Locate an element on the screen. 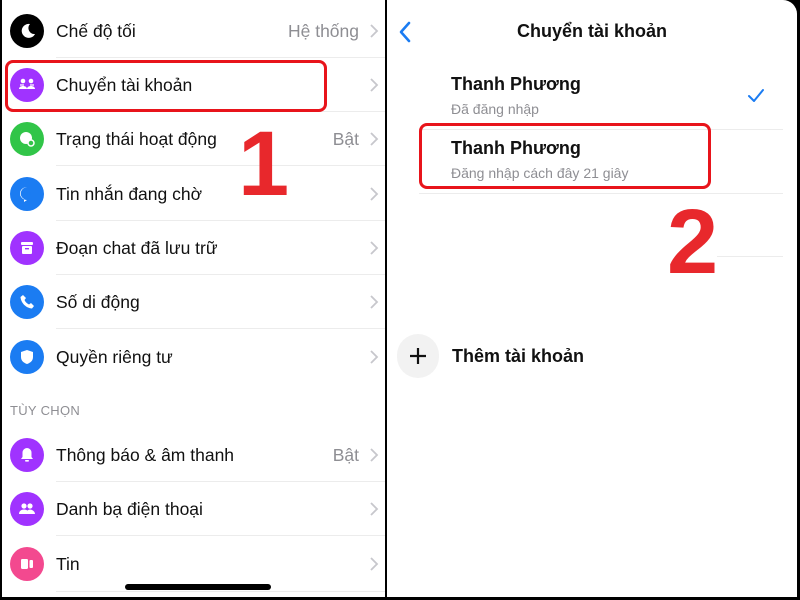 The height and width of the screenshot is (600, 800). home-indicator is located at coordinates (198, 587).